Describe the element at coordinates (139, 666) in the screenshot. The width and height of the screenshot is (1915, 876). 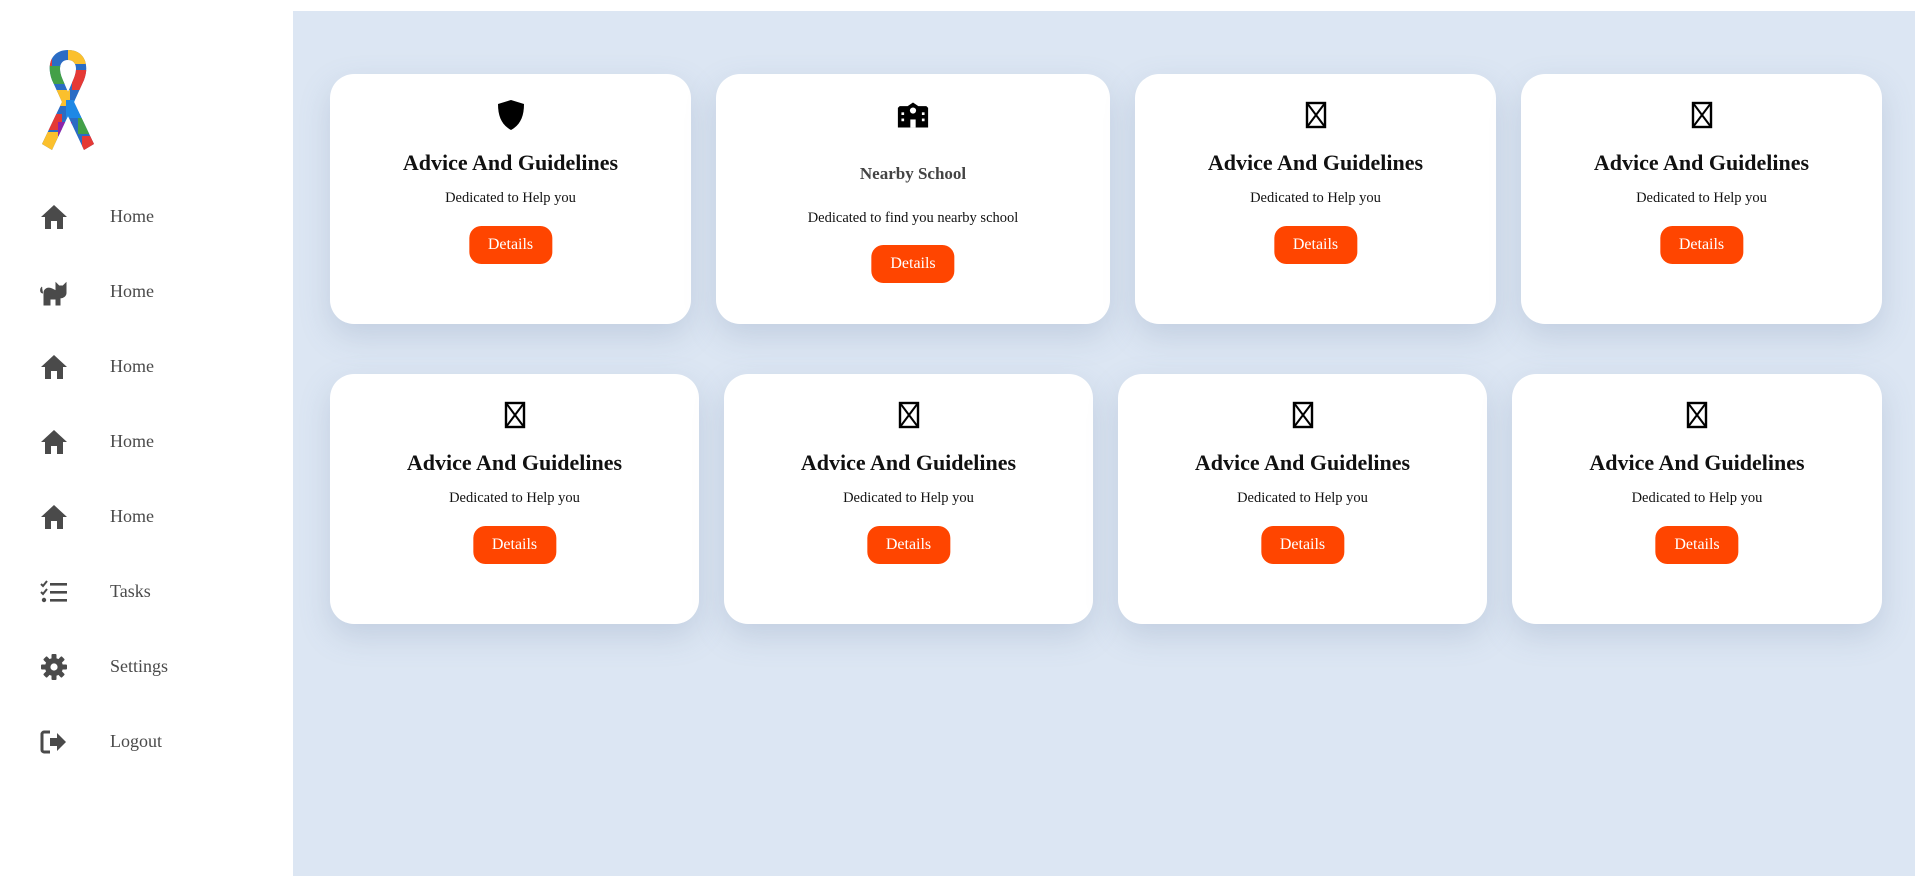
I see `sidebar-item-label: Settings` at that location.